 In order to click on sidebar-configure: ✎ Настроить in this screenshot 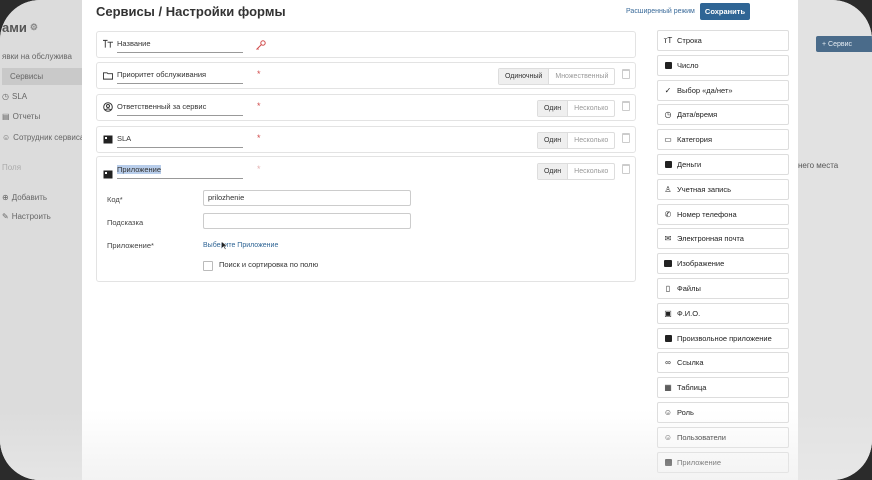, I will do `click(26, 216)`.